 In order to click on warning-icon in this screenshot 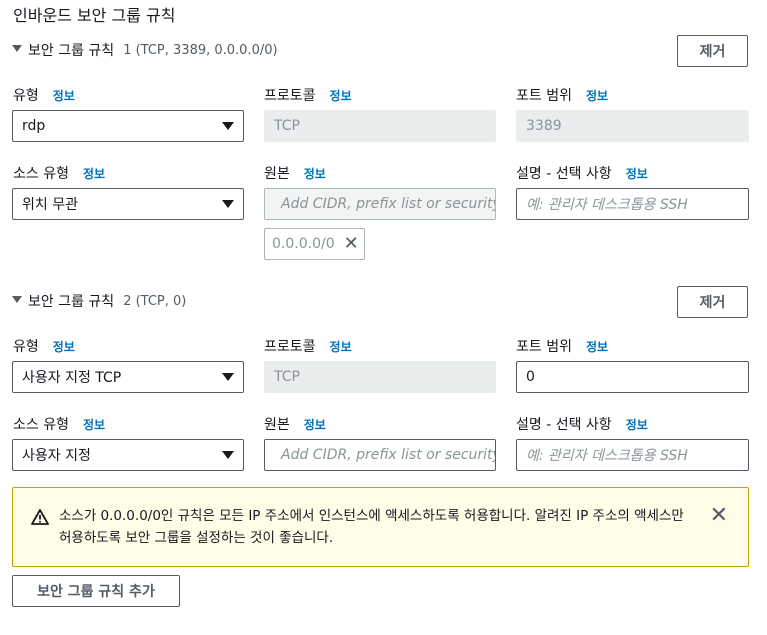, I will do `click(40, 517)`.